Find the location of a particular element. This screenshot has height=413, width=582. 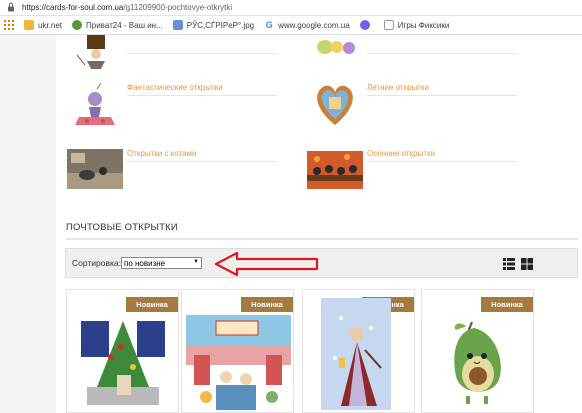

bookmark-fixiki: Игры Фиксики is located at coordinates (416, 25).